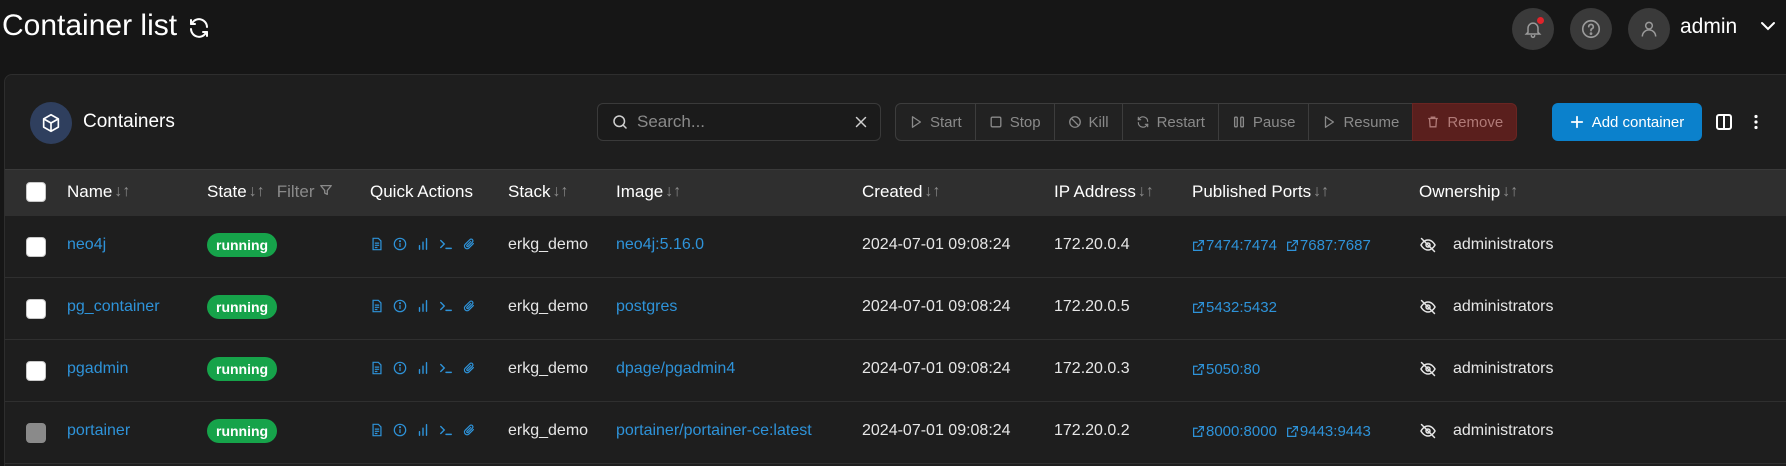 The width and height of the screenshot is (1786, 466). What do you see at coordinates (1330, 122) in the screenshot?
I see `play-icon` at bounding box center [1330, 122].